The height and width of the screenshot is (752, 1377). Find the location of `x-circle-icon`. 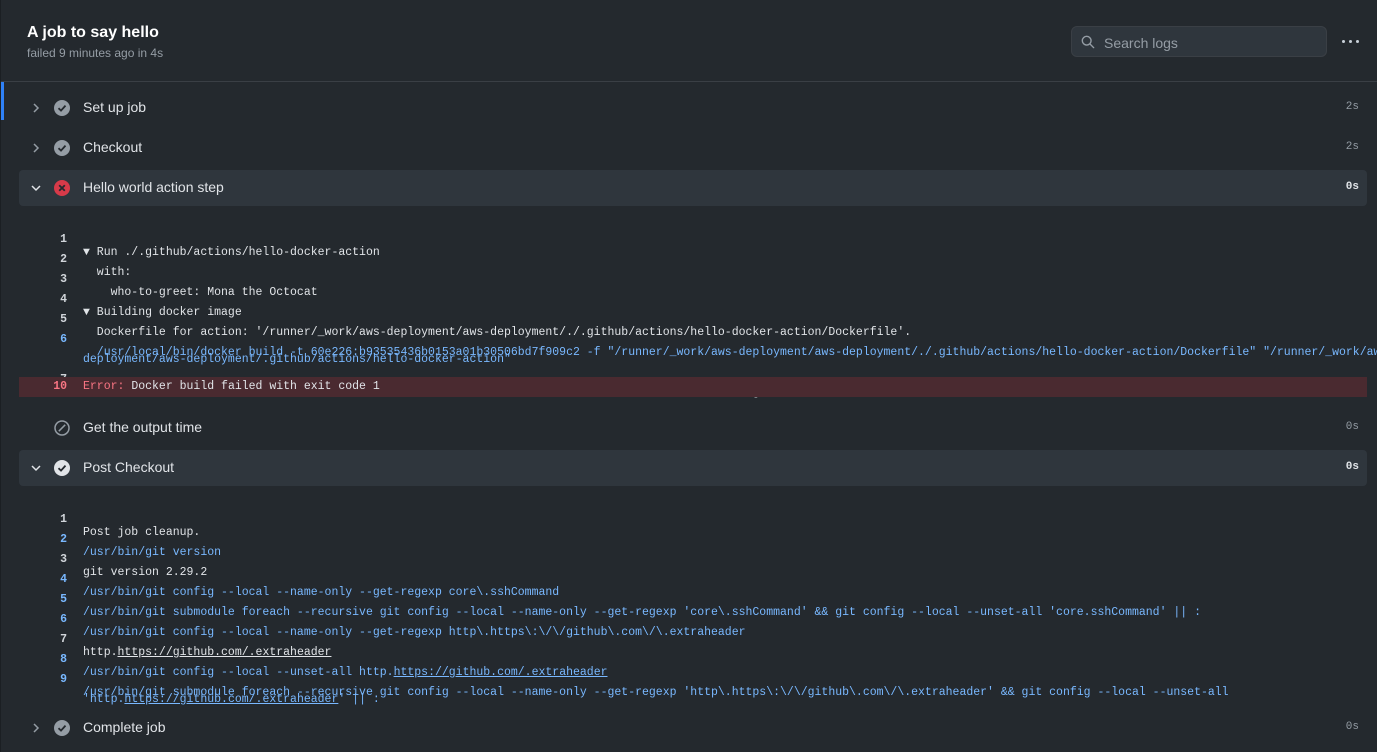

x-circle-icon is located at coordinates (62, 188).